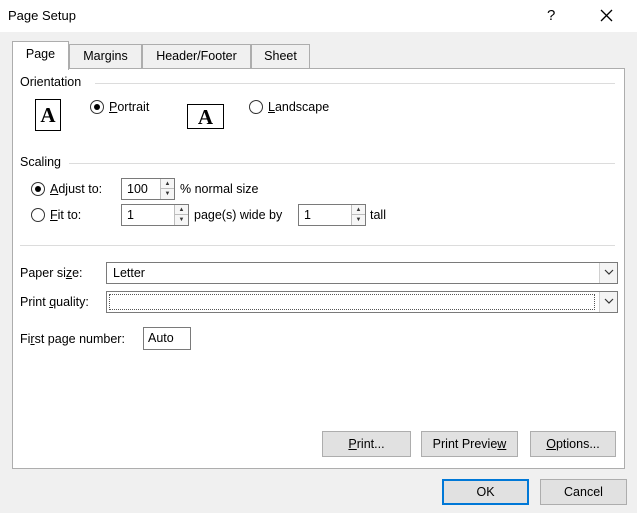 This screenshot has width=637, height=513. Describe the element at coordinates (298, 107) in the screenshot. I see `landscape-label: Landscape` at that location.